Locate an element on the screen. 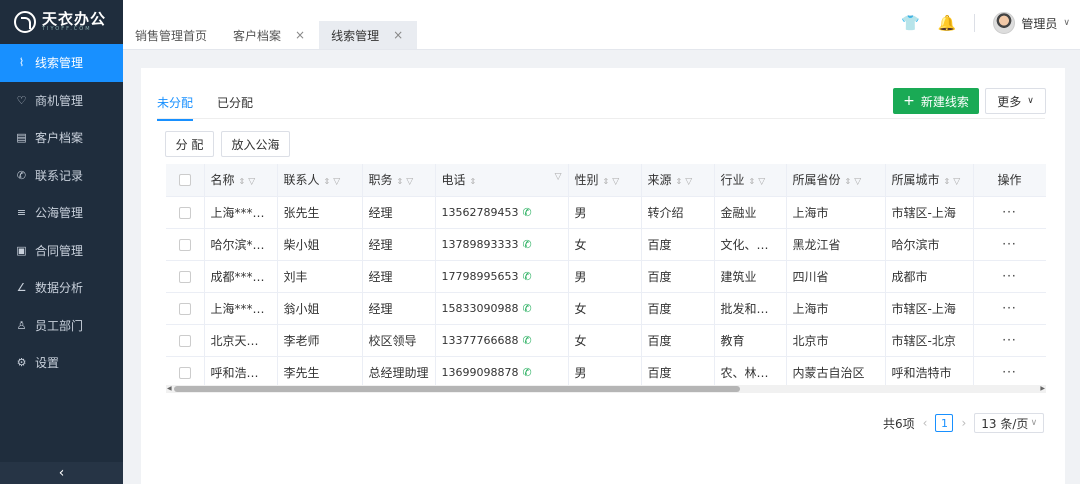 This screenshot has width=1080, height=484. cell-text: 男 is located at coordinates (580, 372).